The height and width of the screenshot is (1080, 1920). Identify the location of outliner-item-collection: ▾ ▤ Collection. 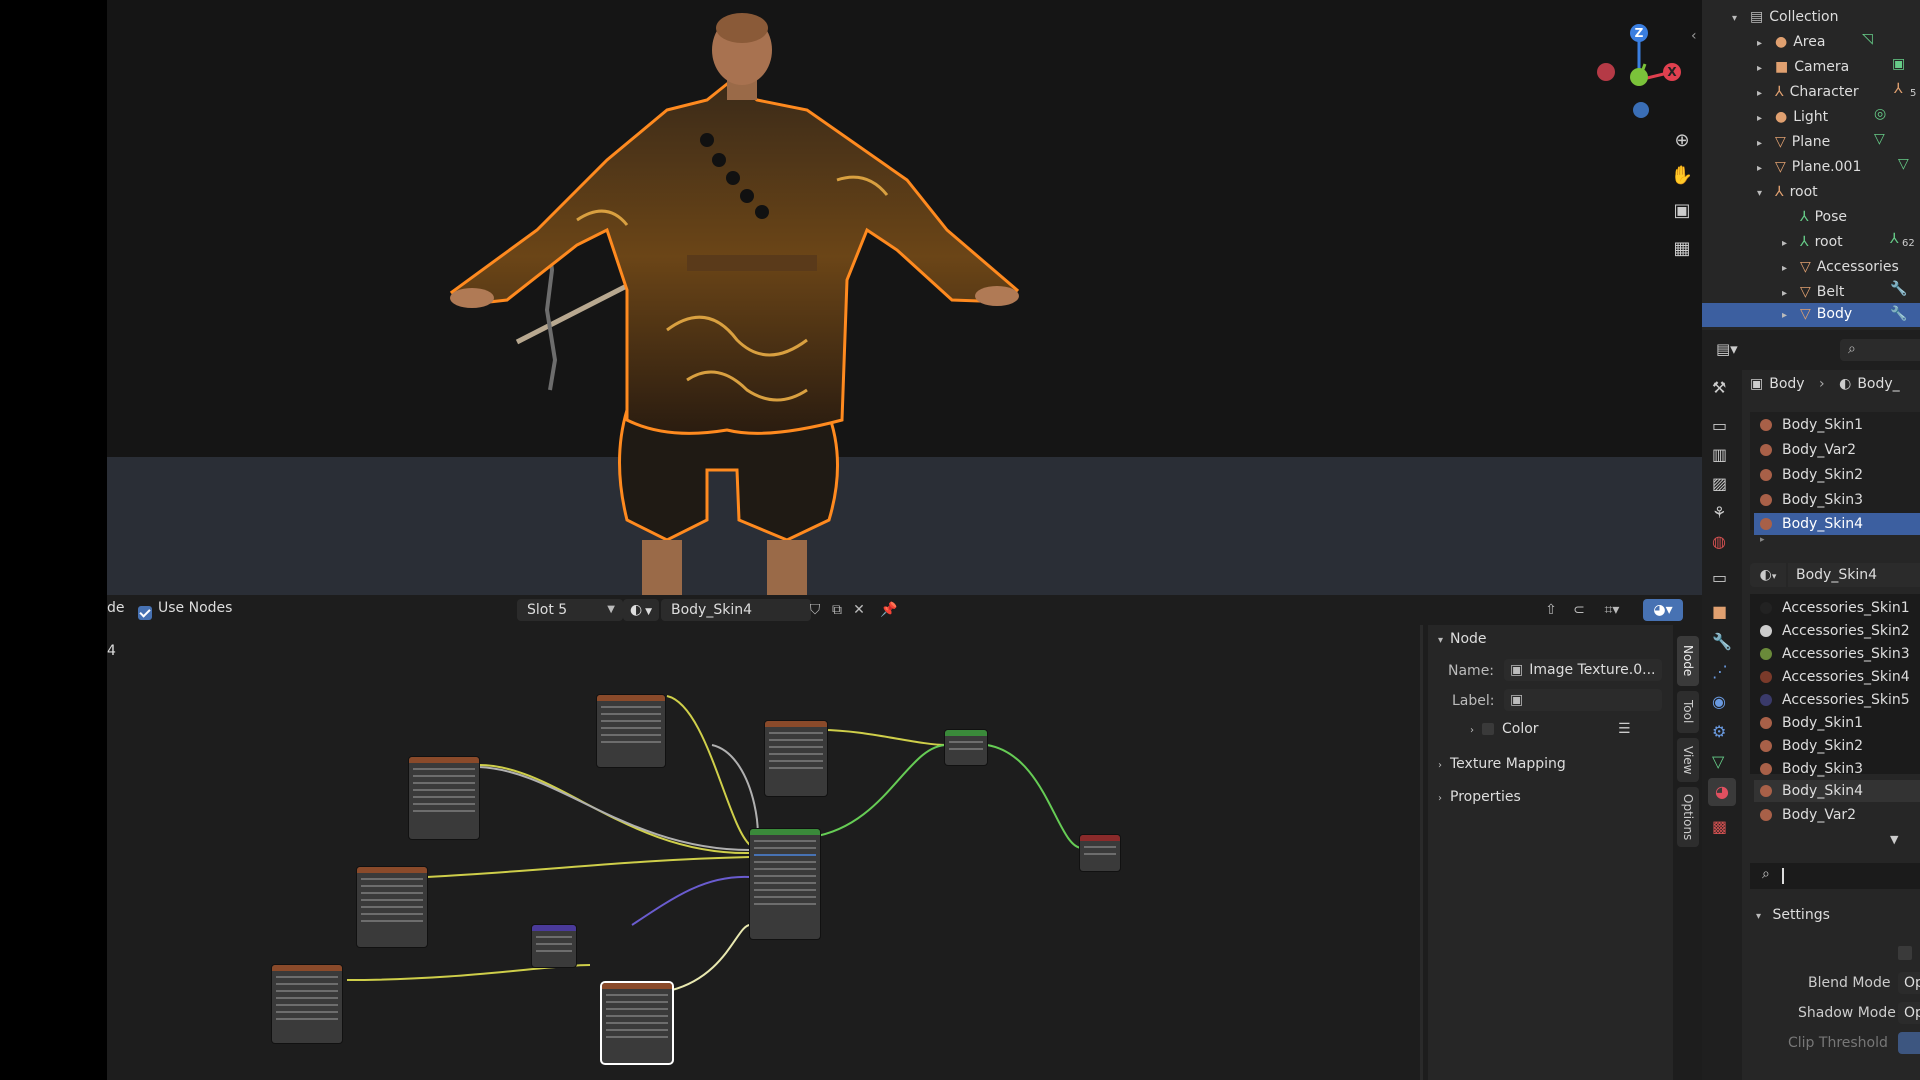
(1785, 17).